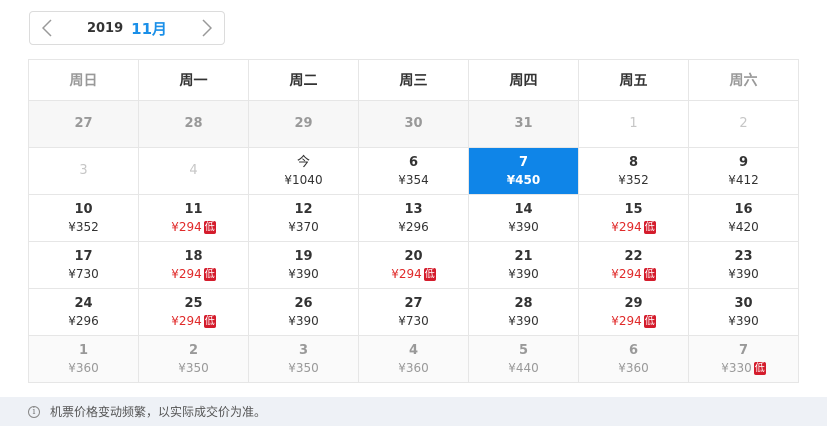 This screenshot has width=827, height=426. I want to click on calendar-day-cell: 6 ¥354, so click(413, 171).